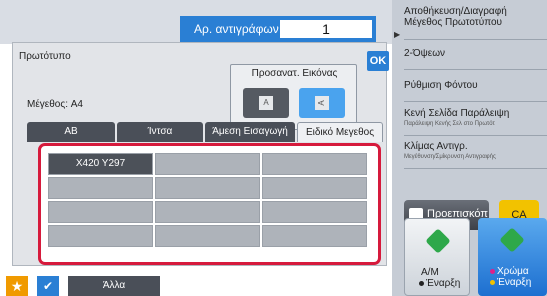 The width and height of the screenshot is (547, 296). What do you see at coordinates (455, 17) in the screenshot?
I see `store-delete-label: Αποθήκευση/Διαγραφή Μέγεθος Πρωτοτύπου` at bounding box center [455, 17].